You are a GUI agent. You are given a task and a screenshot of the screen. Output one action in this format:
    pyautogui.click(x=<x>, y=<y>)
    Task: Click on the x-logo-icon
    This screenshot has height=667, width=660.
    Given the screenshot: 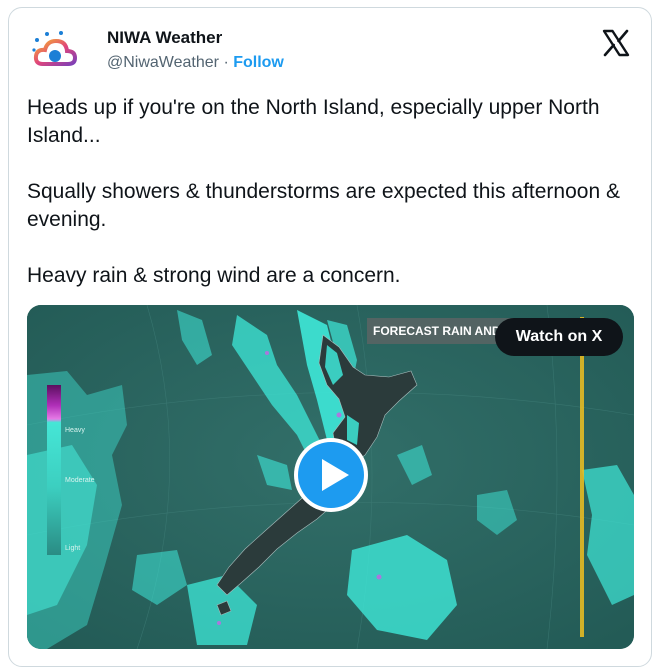 What is the action you would take?
    pyautogui.click(x=616, y=43)
    